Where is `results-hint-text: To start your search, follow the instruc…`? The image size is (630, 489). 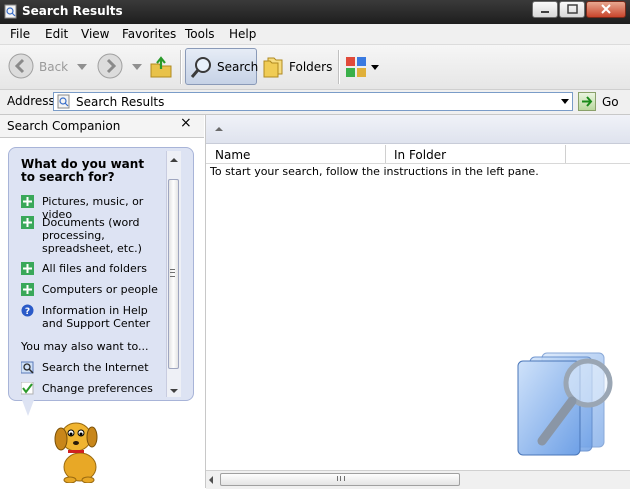 results-hint-text: To start your search, follow the instruc… is located at coordinates (374, 171).